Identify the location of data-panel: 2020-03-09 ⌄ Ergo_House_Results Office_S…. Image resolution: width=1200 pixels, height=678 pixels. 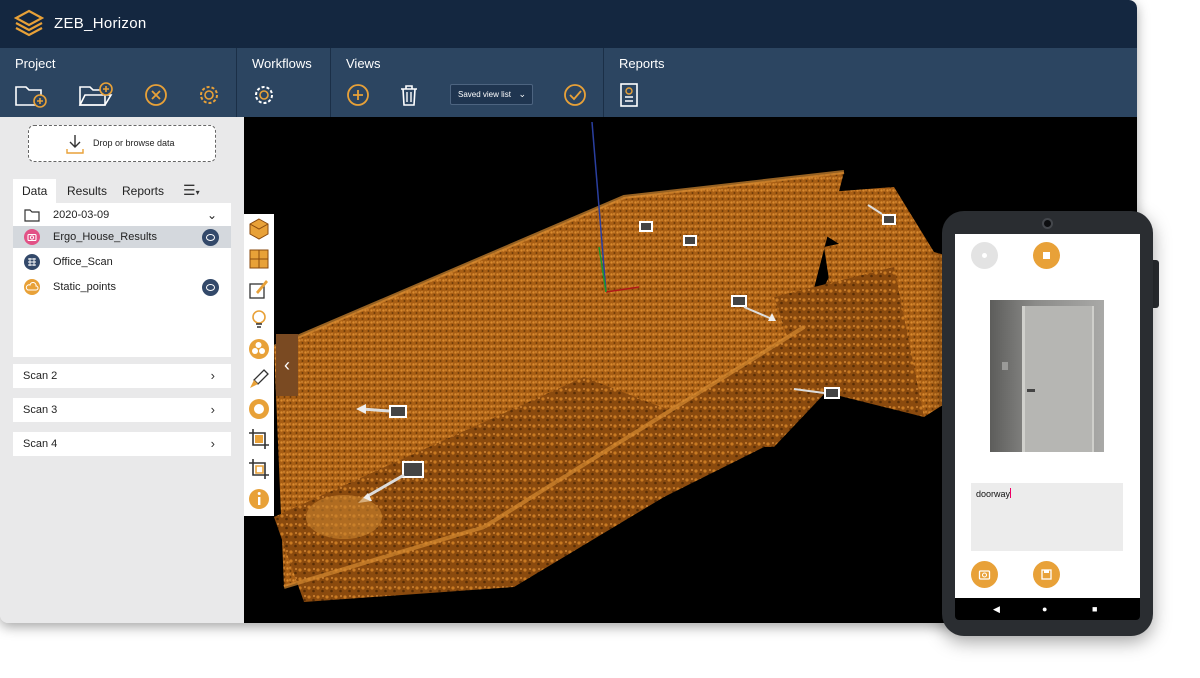
(122, 280).